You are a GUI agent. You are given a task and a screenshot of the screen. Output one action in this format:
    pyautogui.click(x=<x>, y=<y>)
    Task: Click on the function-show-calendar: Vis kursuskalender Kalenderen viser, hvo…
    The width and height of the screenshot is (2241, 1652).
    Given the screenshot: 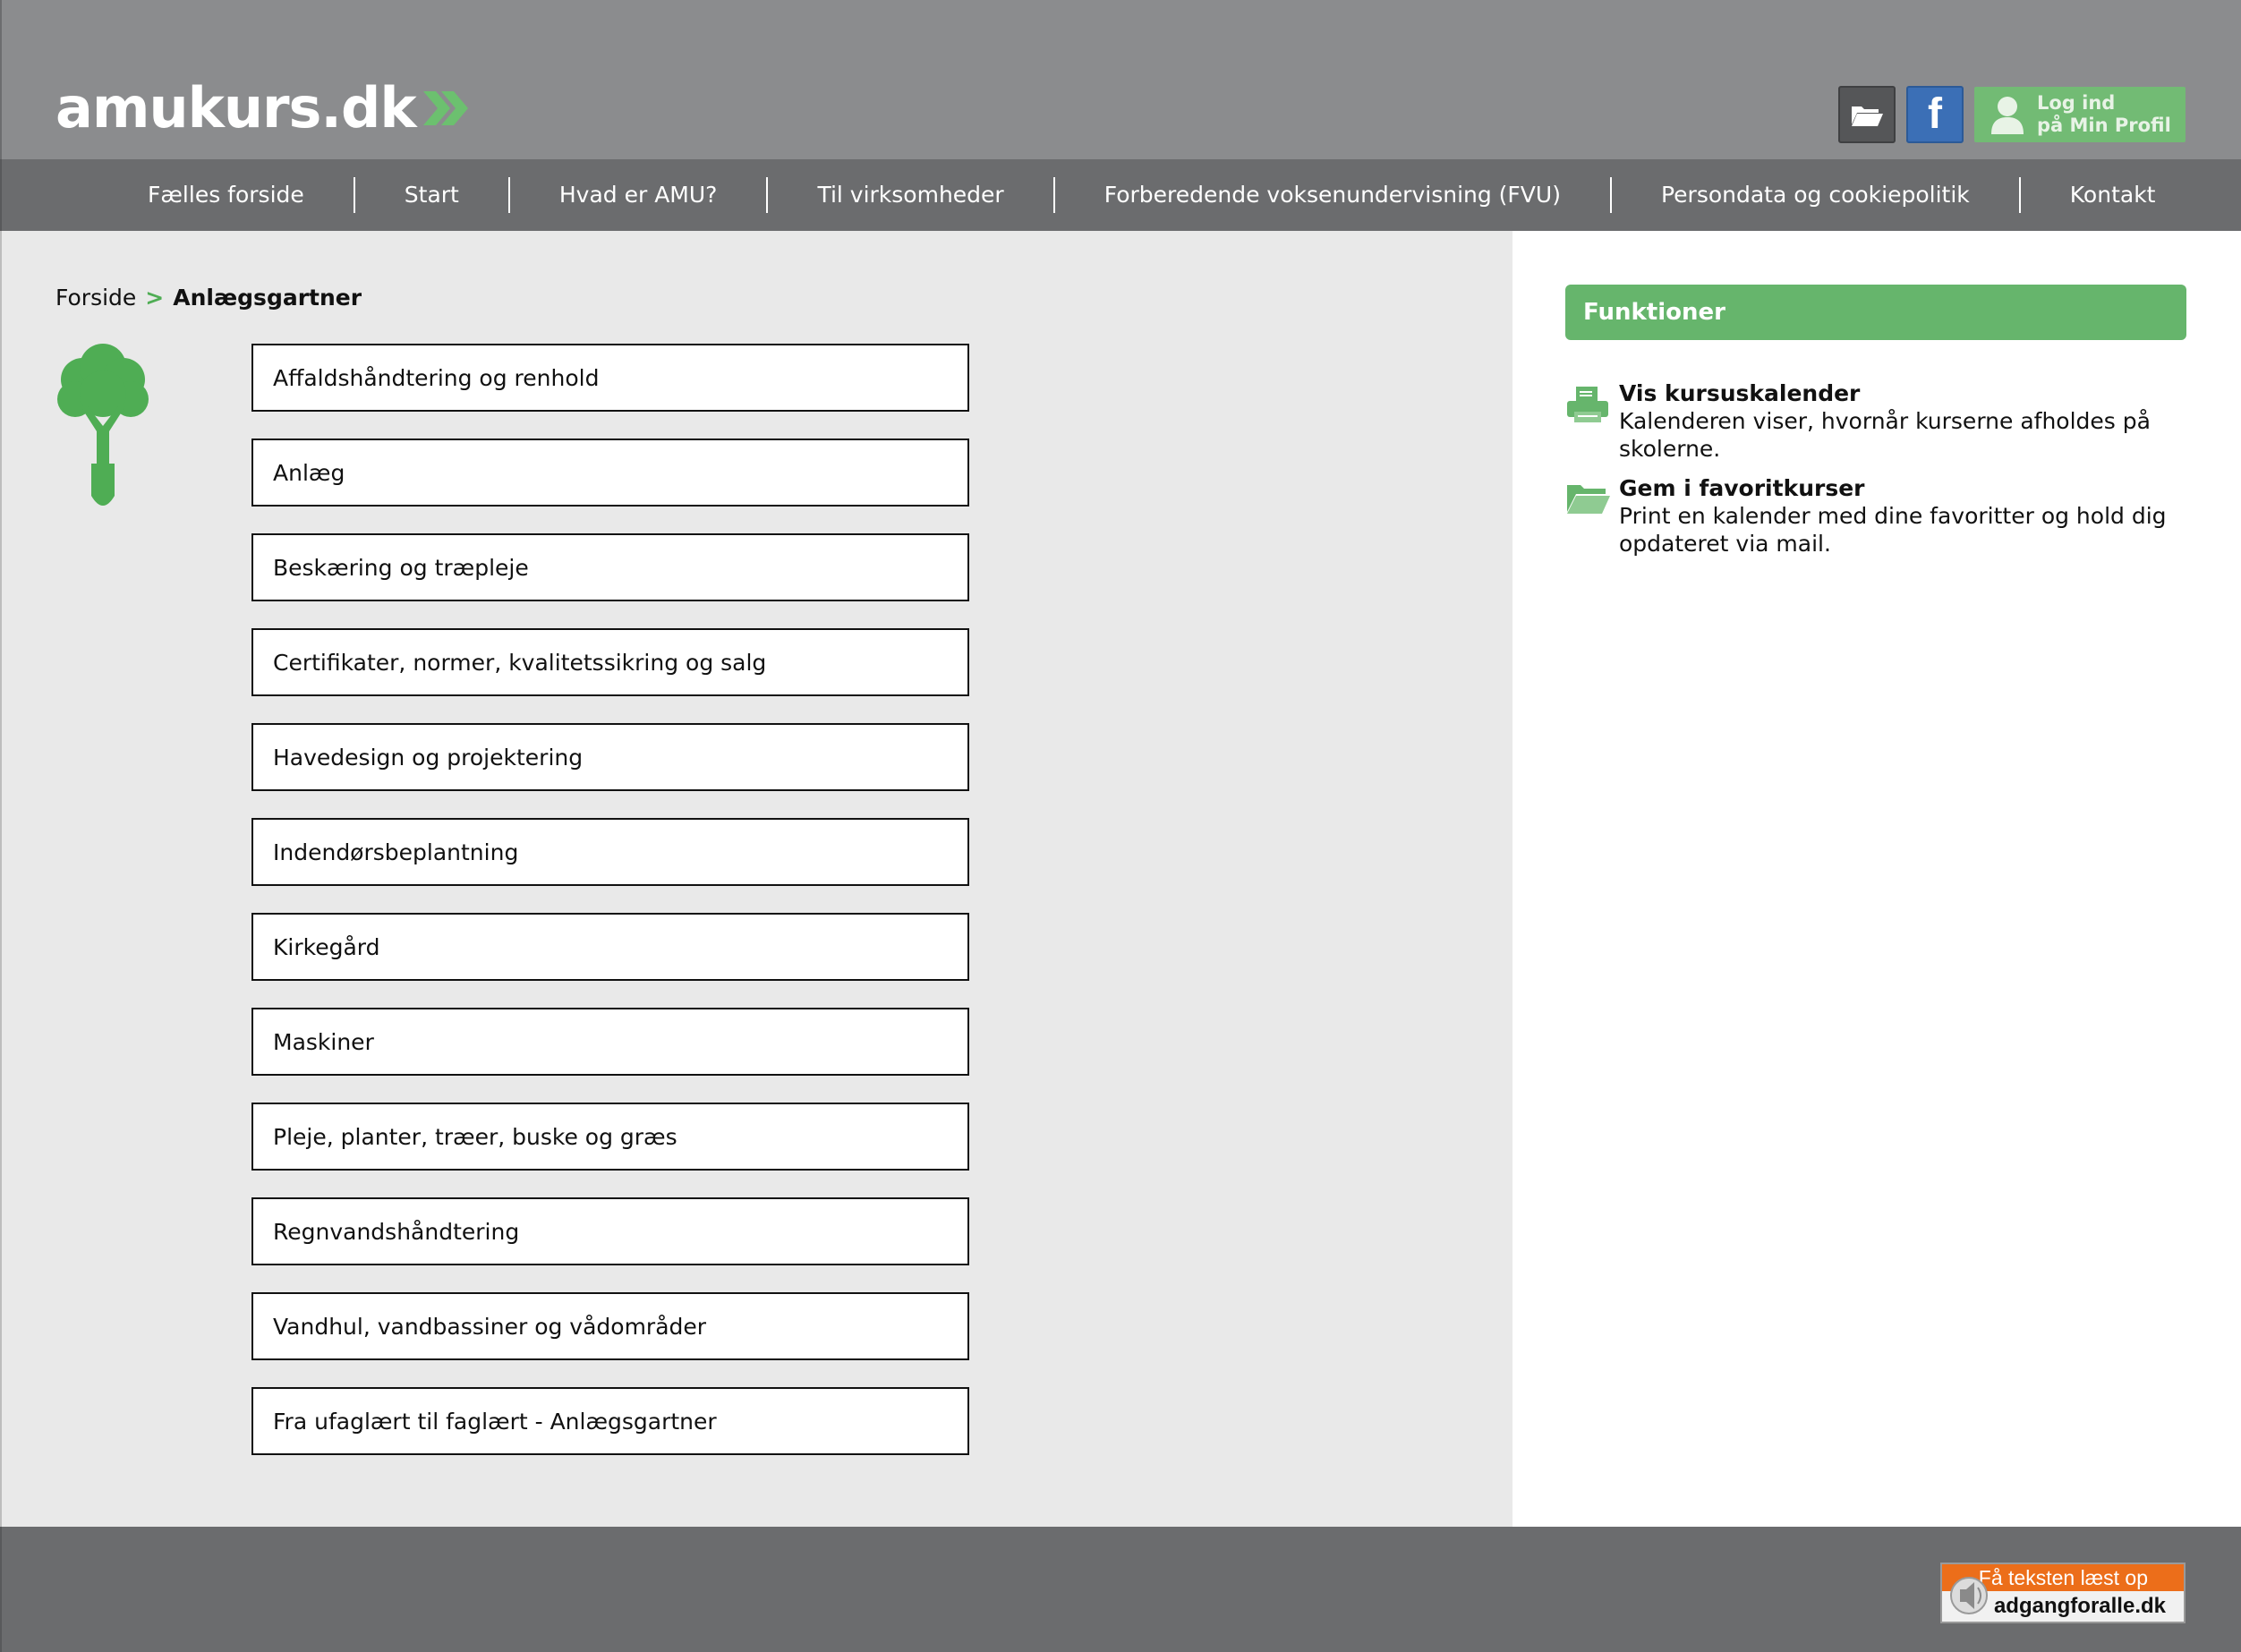 What is the action you would take?
    pyautogui.click(x=1875, y=421)
    